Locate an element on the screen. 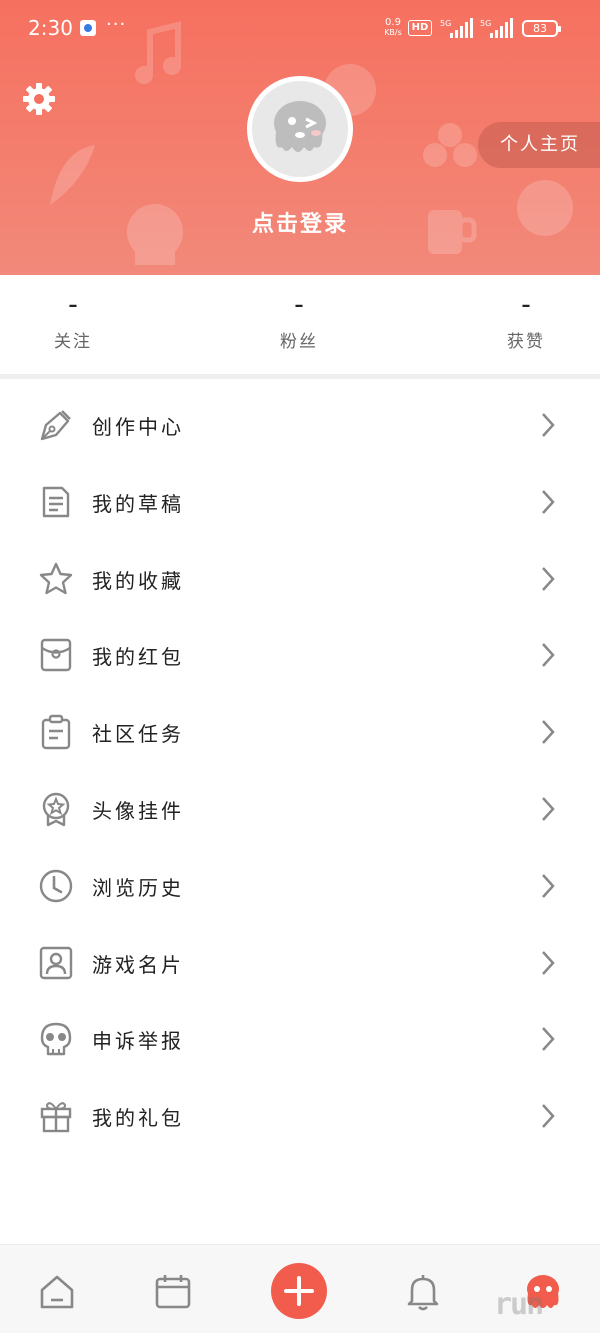  menu-item-label: 申诉举报 is located at coordinates (138, 1041).